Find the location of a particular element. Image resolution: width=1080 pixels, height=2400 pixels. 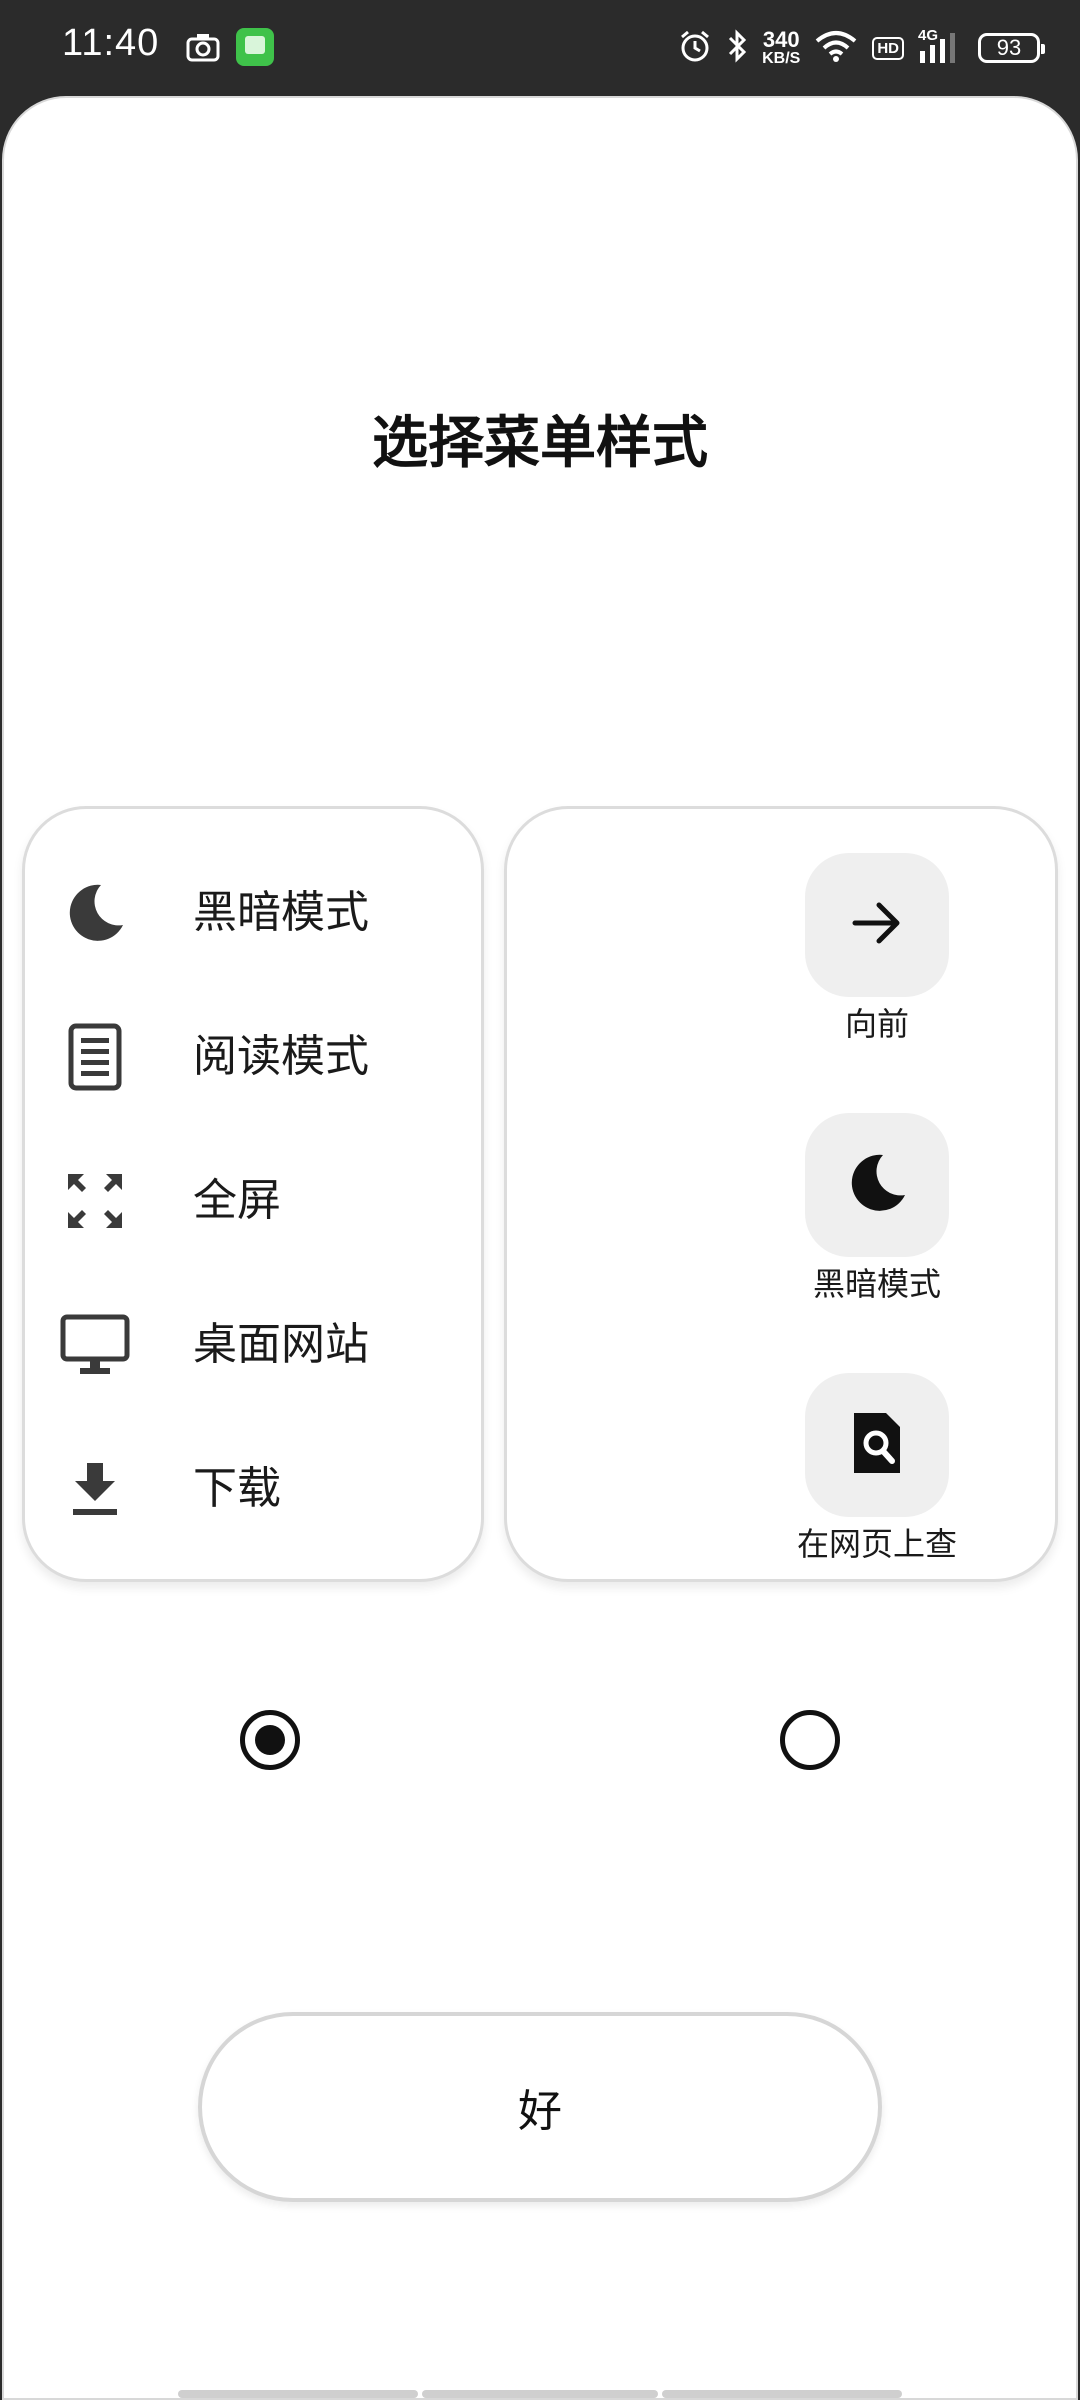

list-item-desktop-site: 桌面网站 is located at coordinates (253, 1345).